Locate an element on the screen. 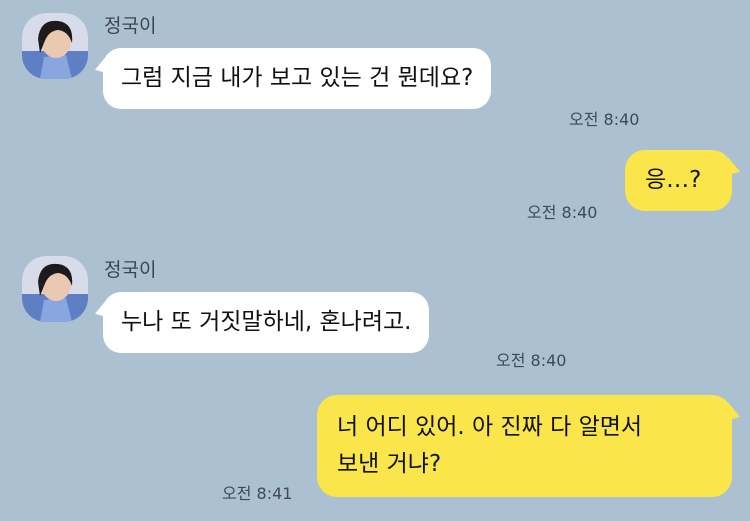 The height and width of the screenshot is (521, 750). outgoing-message: 응…? is located at coordinates (678, 180).